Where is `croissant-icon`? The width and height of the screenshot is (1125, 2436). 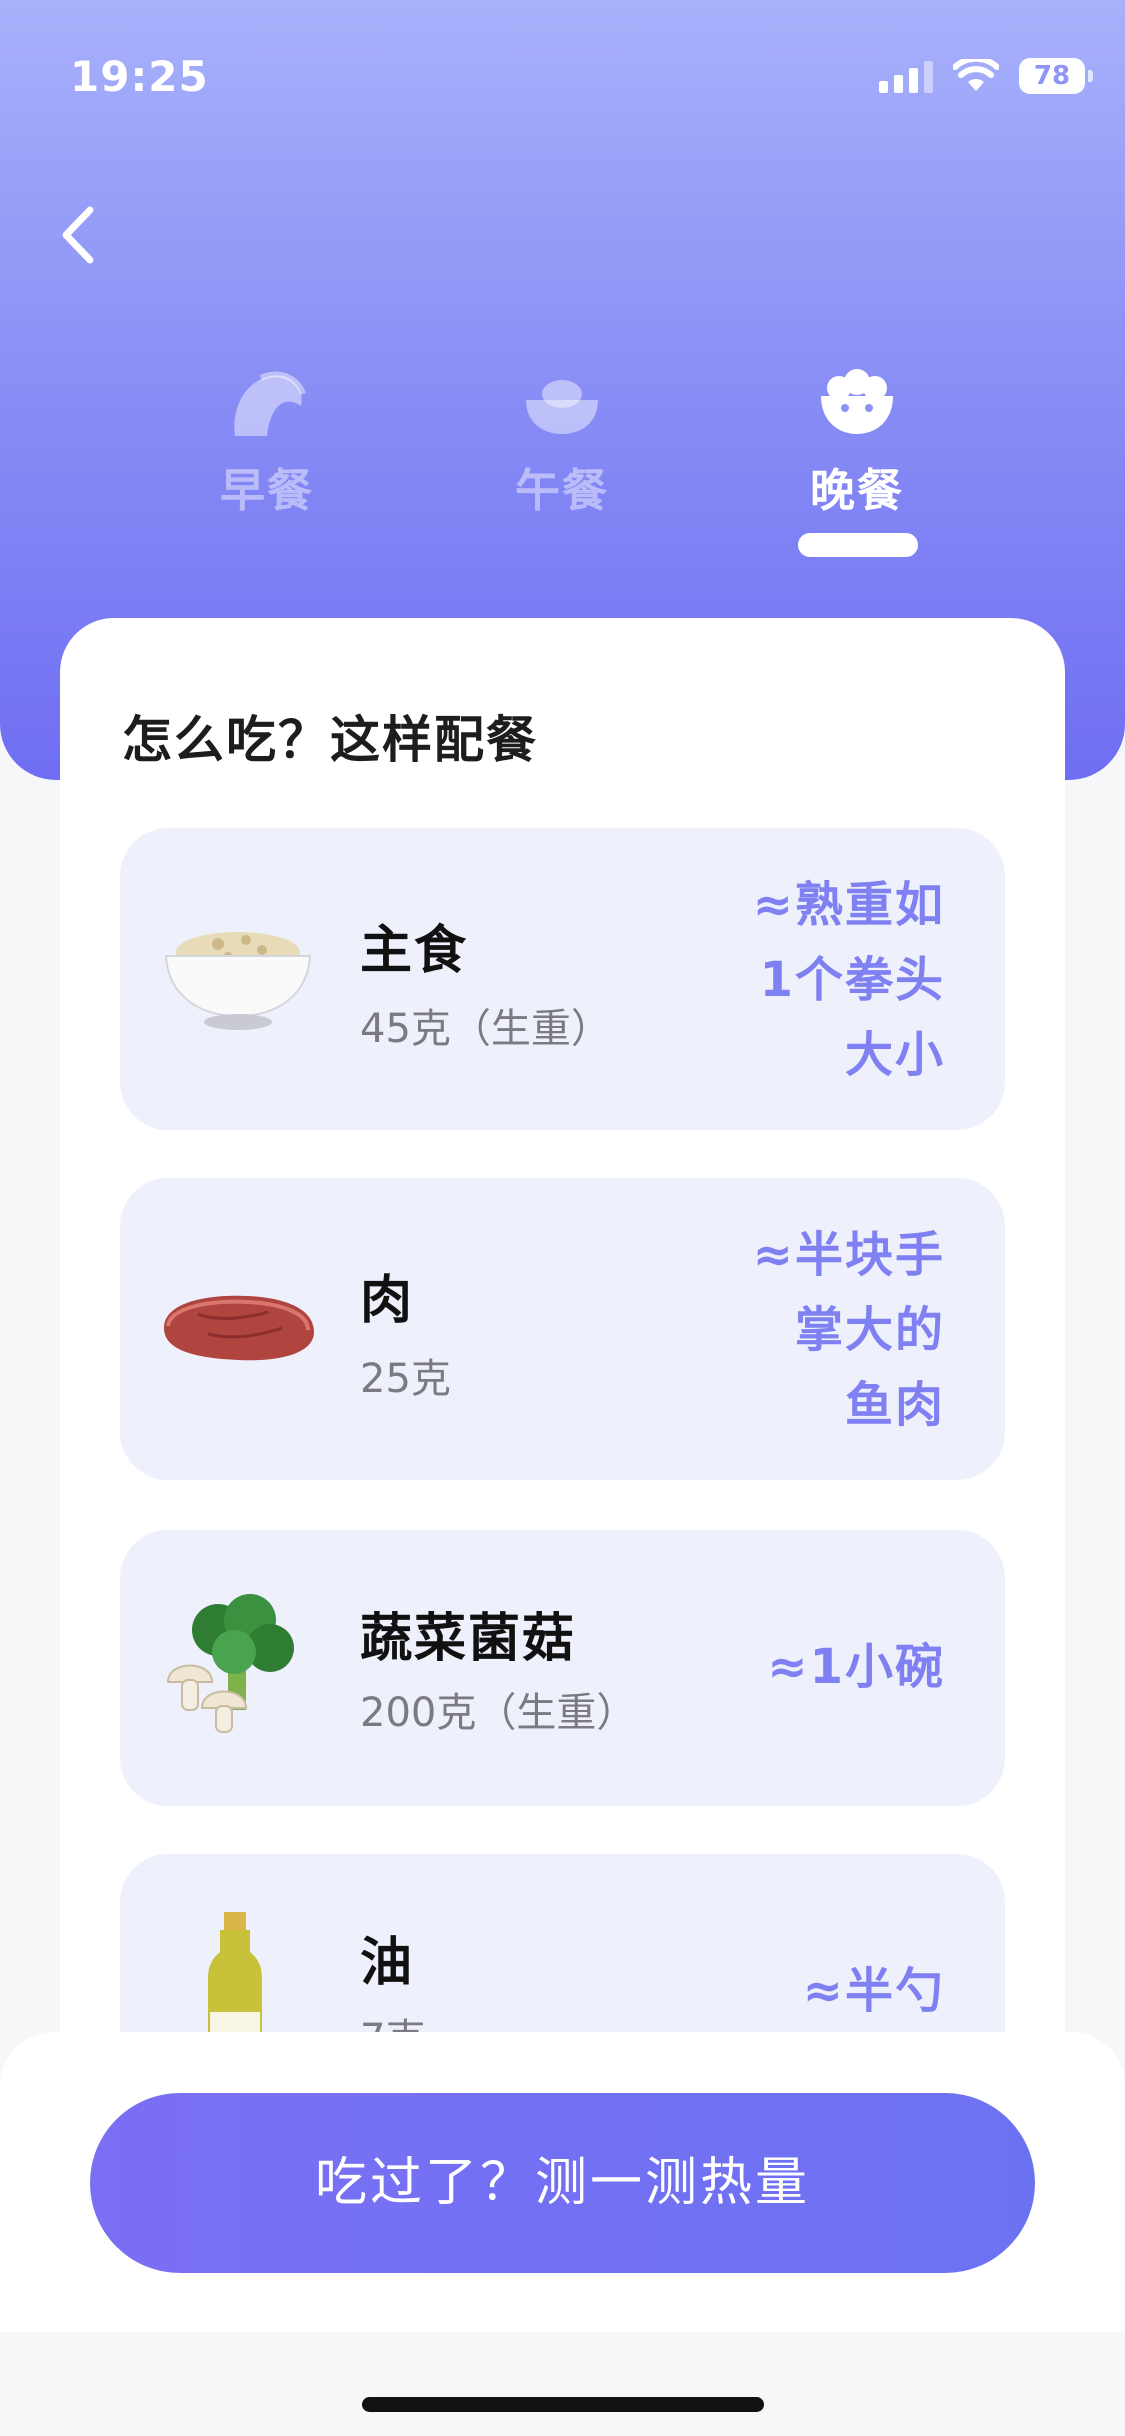
croissant-icon is located at coordinates (267, 400).